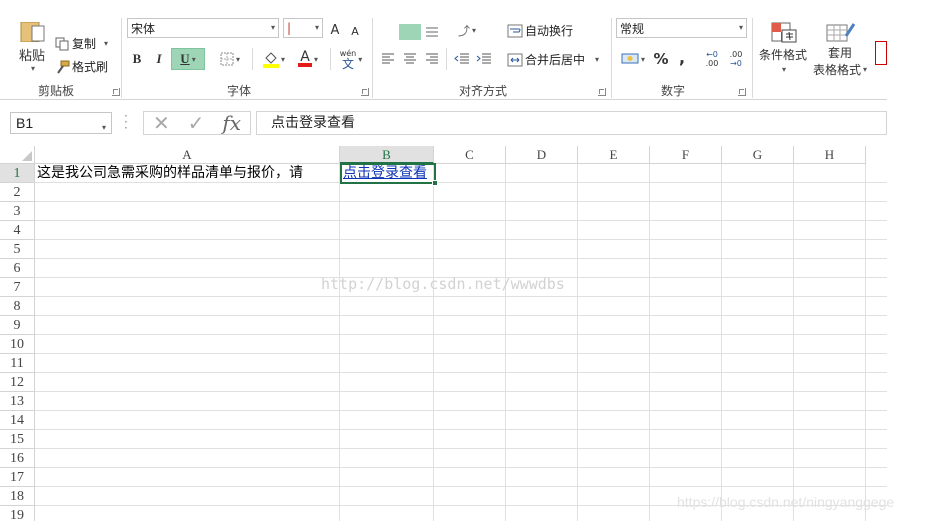 The image size is (934, 521). What do you see at coordinates (462, 59) in the screenshot?
I see `decrease-indent-button` at bounding box center [462, 59].